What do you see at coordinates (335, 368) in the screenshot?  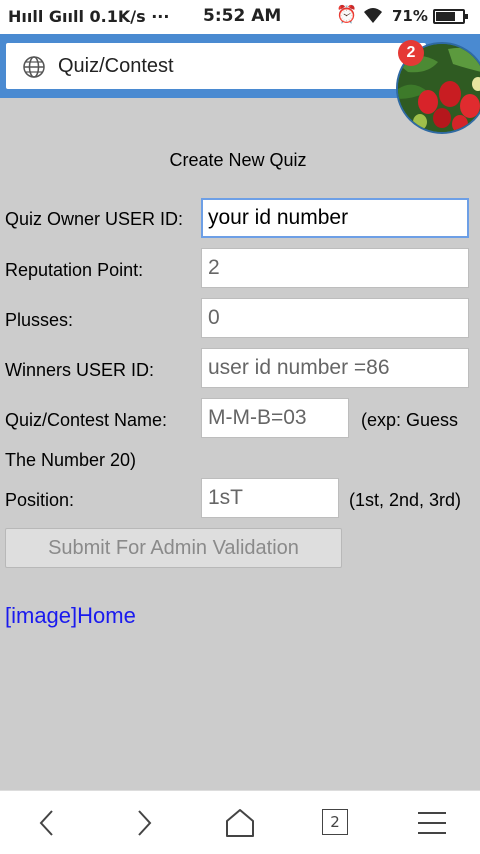 I see `winners-id-input: user id number =86` at bounding box center [335, 368].